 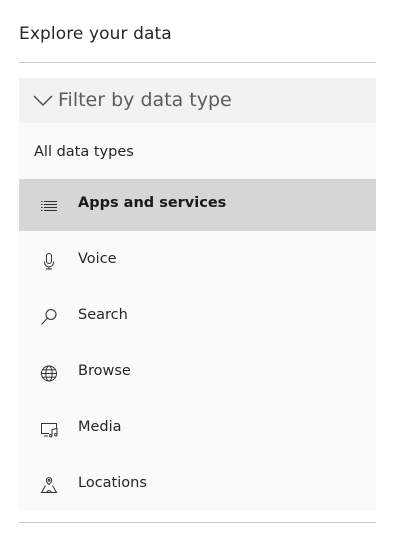 What do you see at coordinates (97, 259) in the screenshot?
I see `data-type-label: Voice` at bounding box center [97, 259].